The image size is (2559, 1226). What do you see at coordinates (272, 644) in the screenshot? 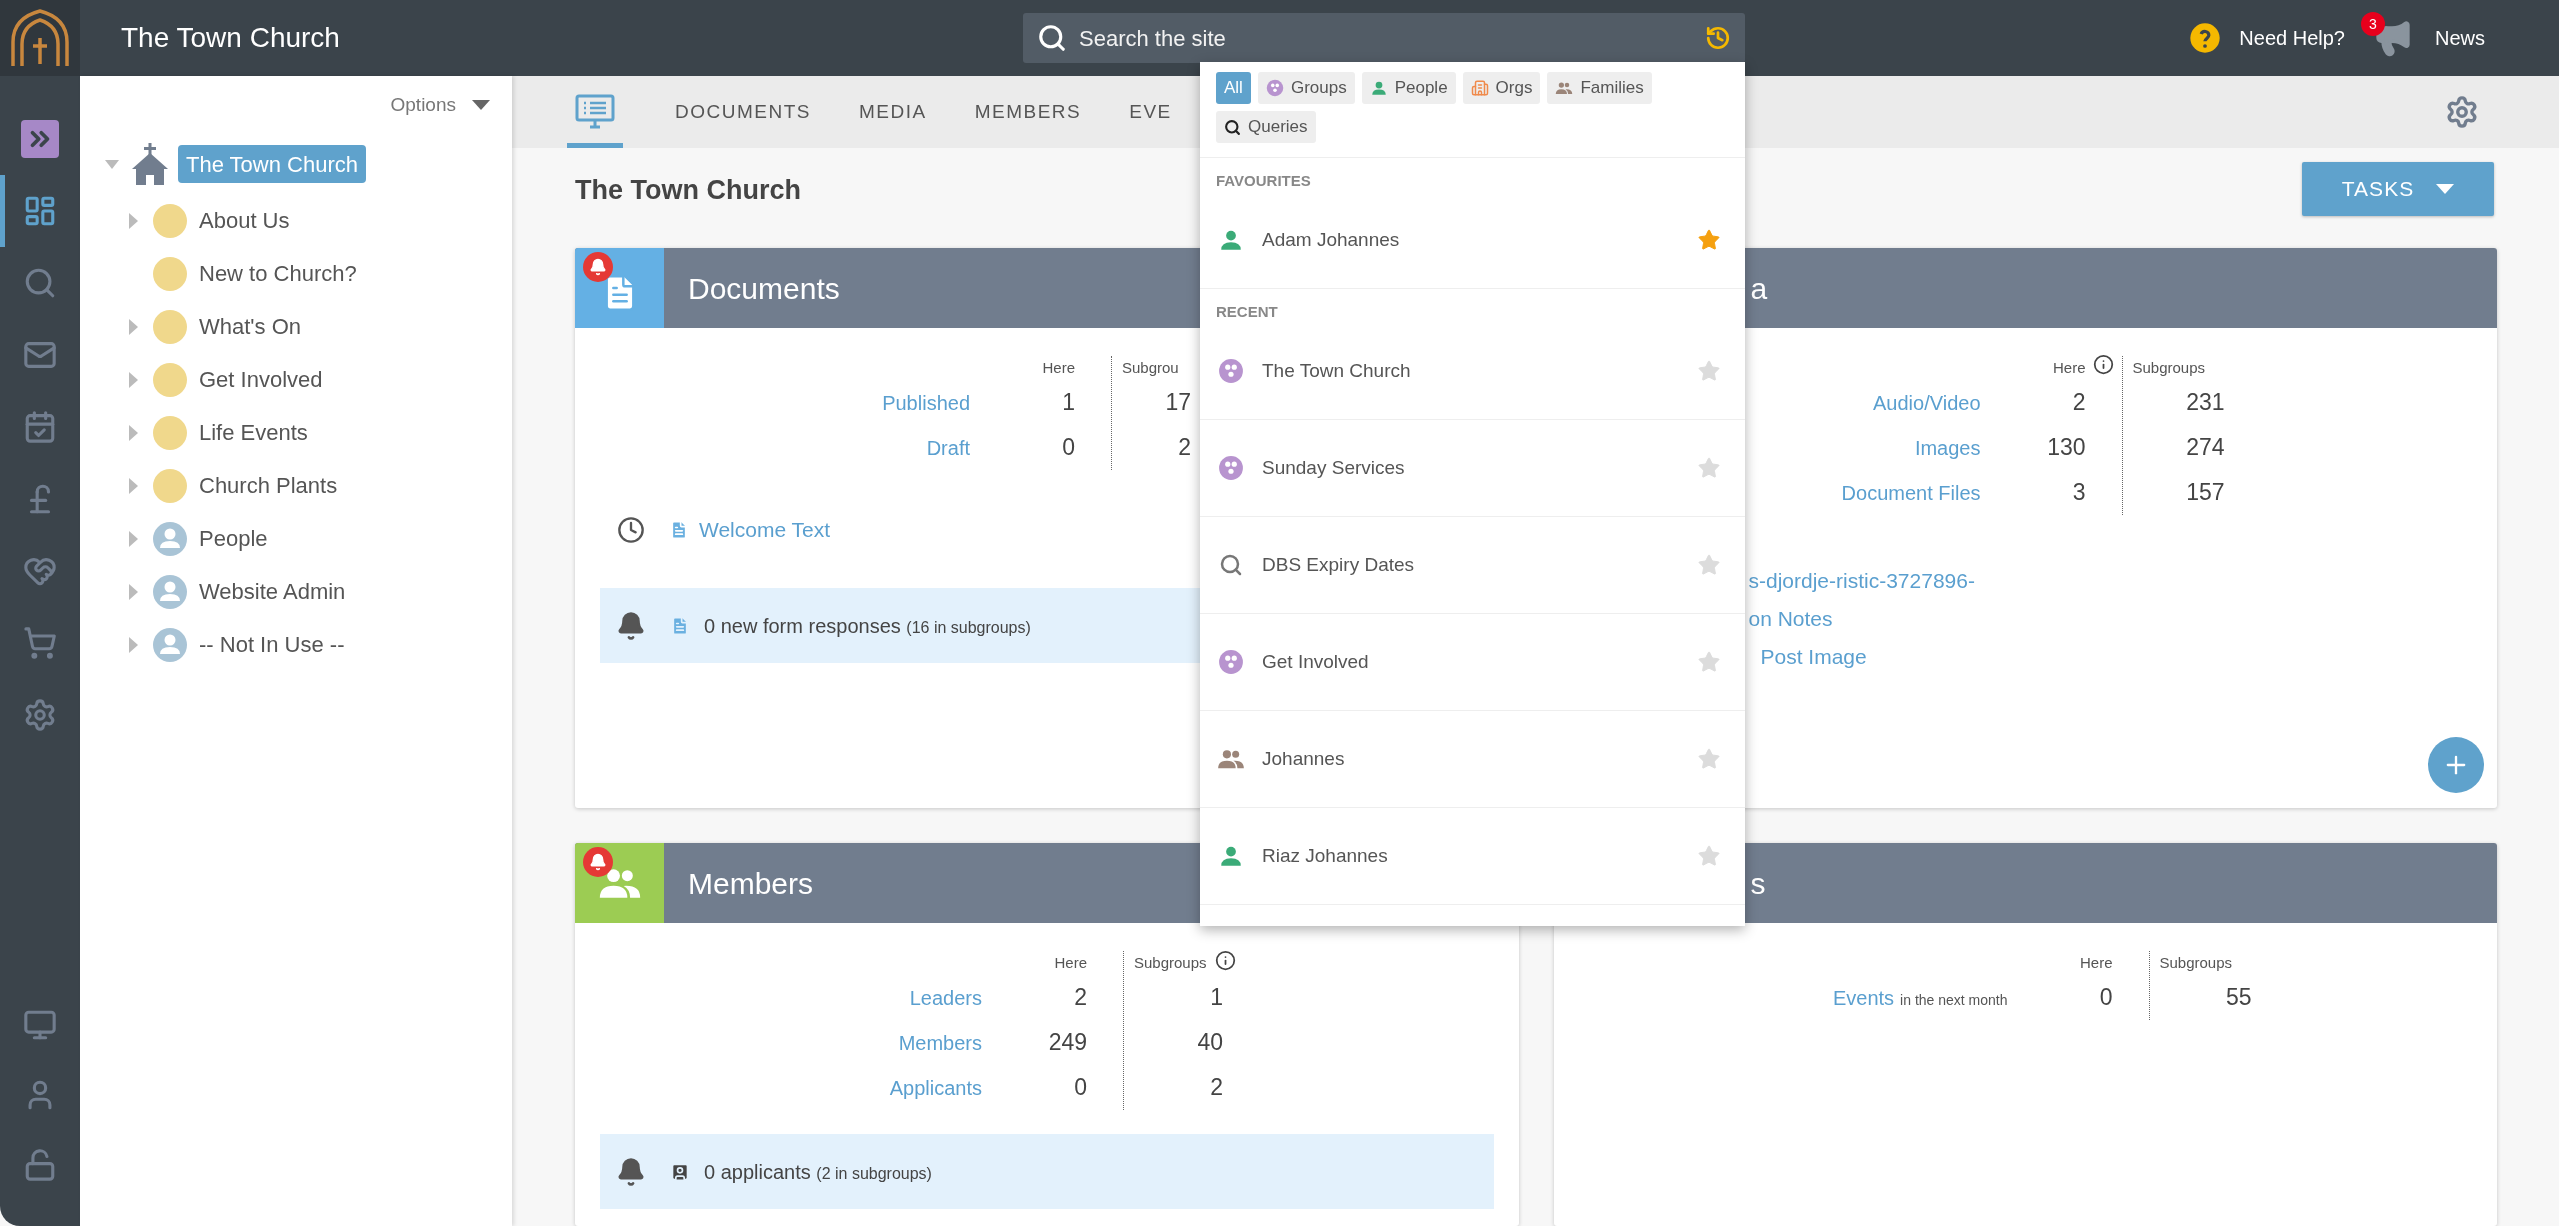
I see `tree-item: -- Not In Use --` at bounding box center [272, 644].